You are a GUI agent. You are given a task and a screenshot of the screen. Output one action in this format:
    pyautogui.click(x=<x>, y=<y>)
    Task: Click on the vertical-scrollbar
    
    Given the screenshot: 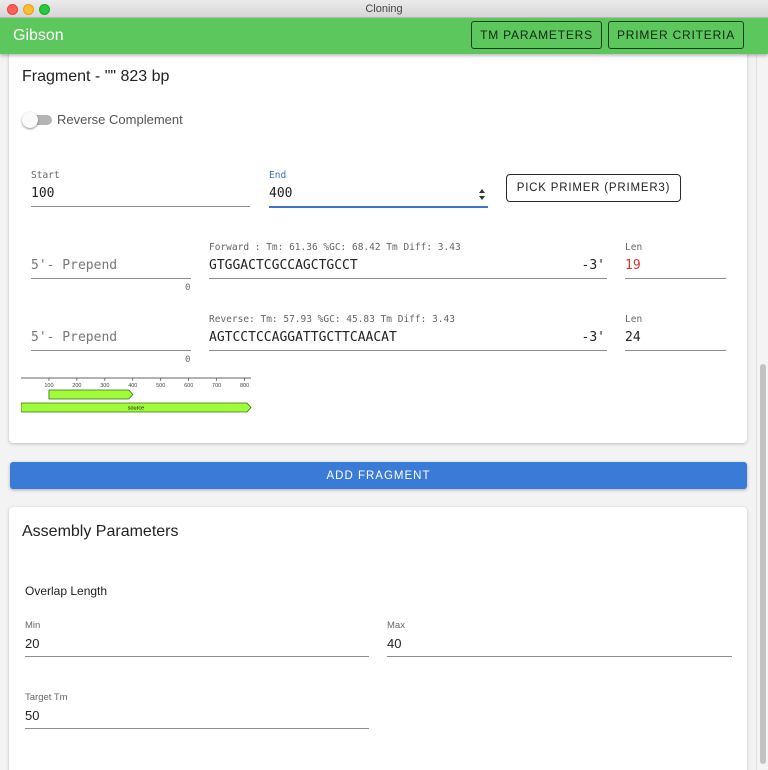 What is the action you would take?
    pyautogui.click(x=762, y=412)
    